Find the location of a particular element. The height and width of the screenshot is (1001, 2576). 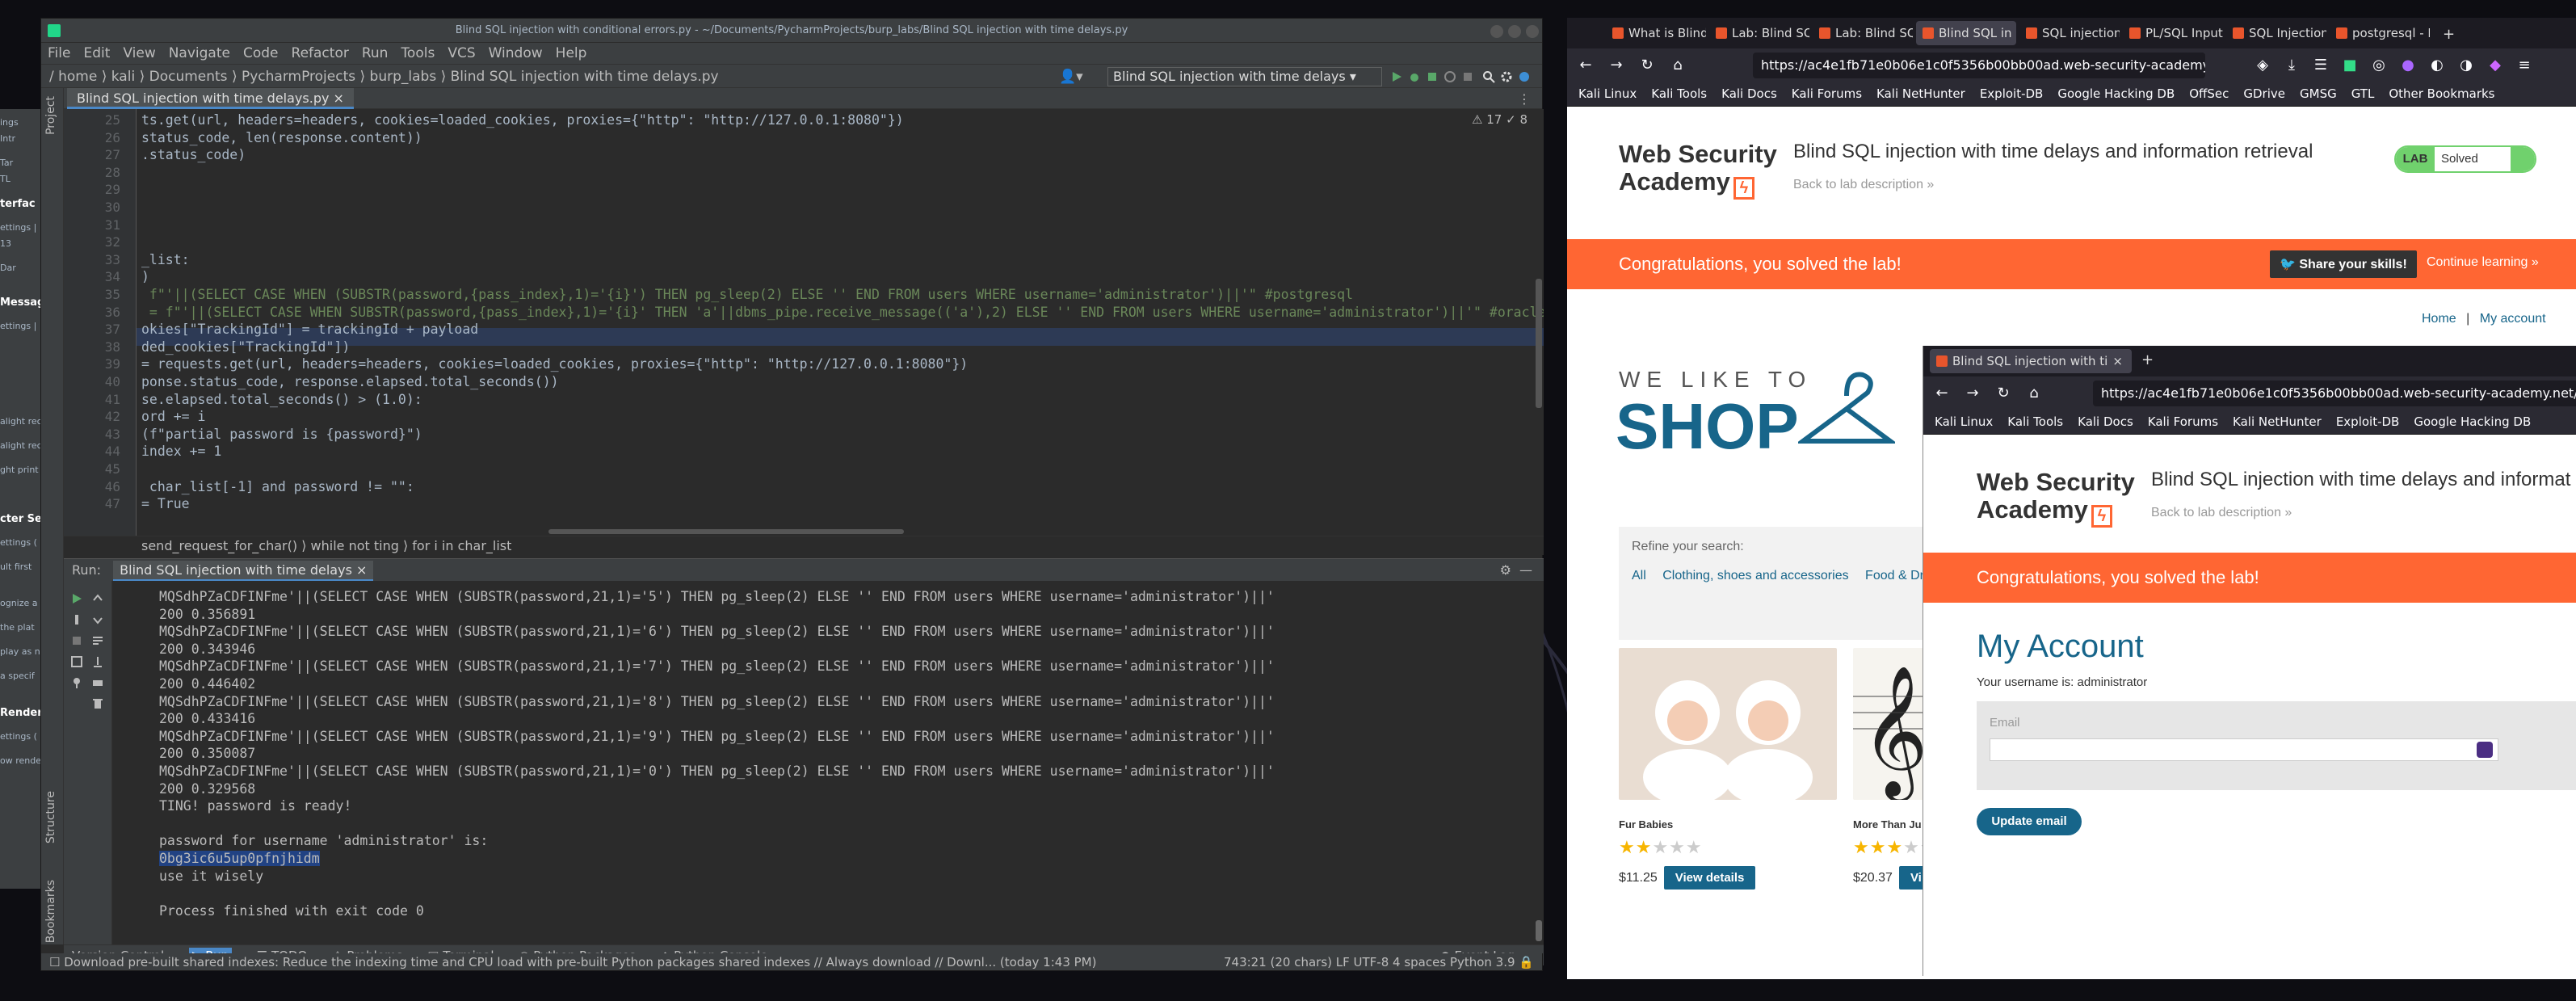

user-icon: 👤▾ is located at coordinates (1071, 77).